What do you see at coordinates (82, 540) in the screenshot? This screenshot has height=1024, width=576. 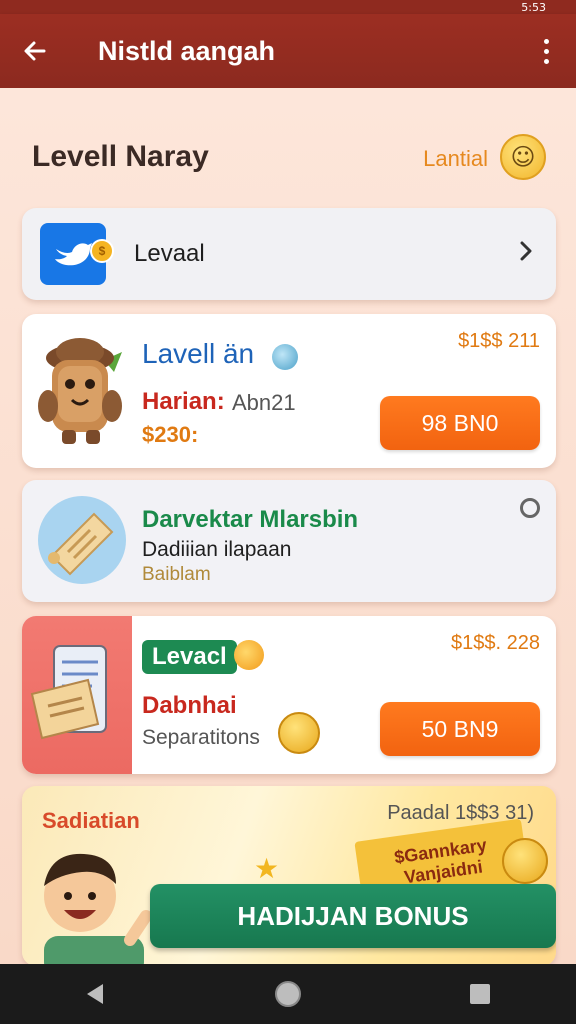 I see `scroll-illustration` at bounding box center [82, 540].